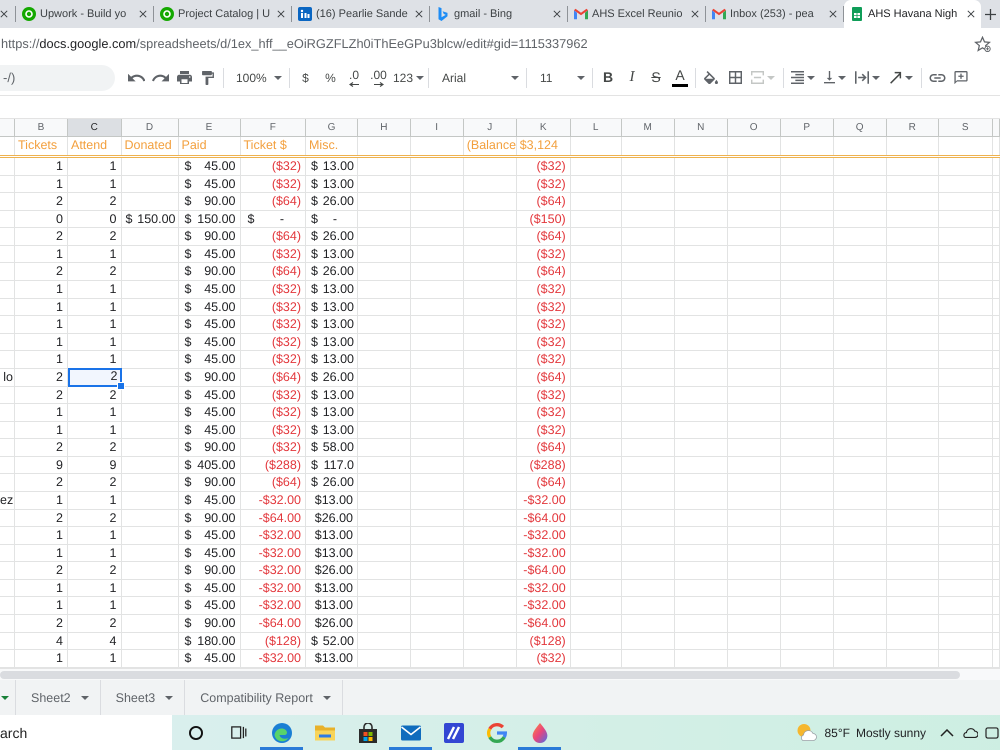 The height and width of the screenshot is (750, 1000). I want to click on browser-tab: (16) Pearlie Sande, so click(360, 14).